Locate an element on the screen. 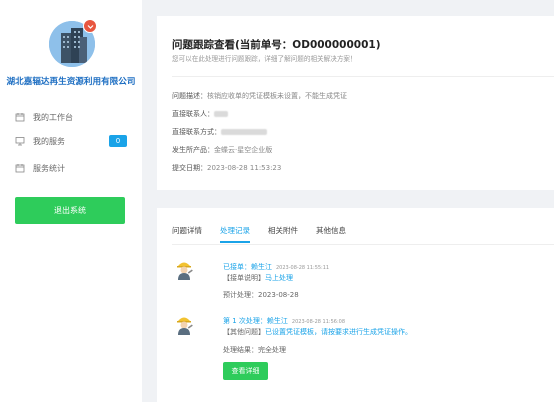 Image resolution: width=554 pixels, height=402 pixels. monitor-icon is located at coordinates (20, 141).